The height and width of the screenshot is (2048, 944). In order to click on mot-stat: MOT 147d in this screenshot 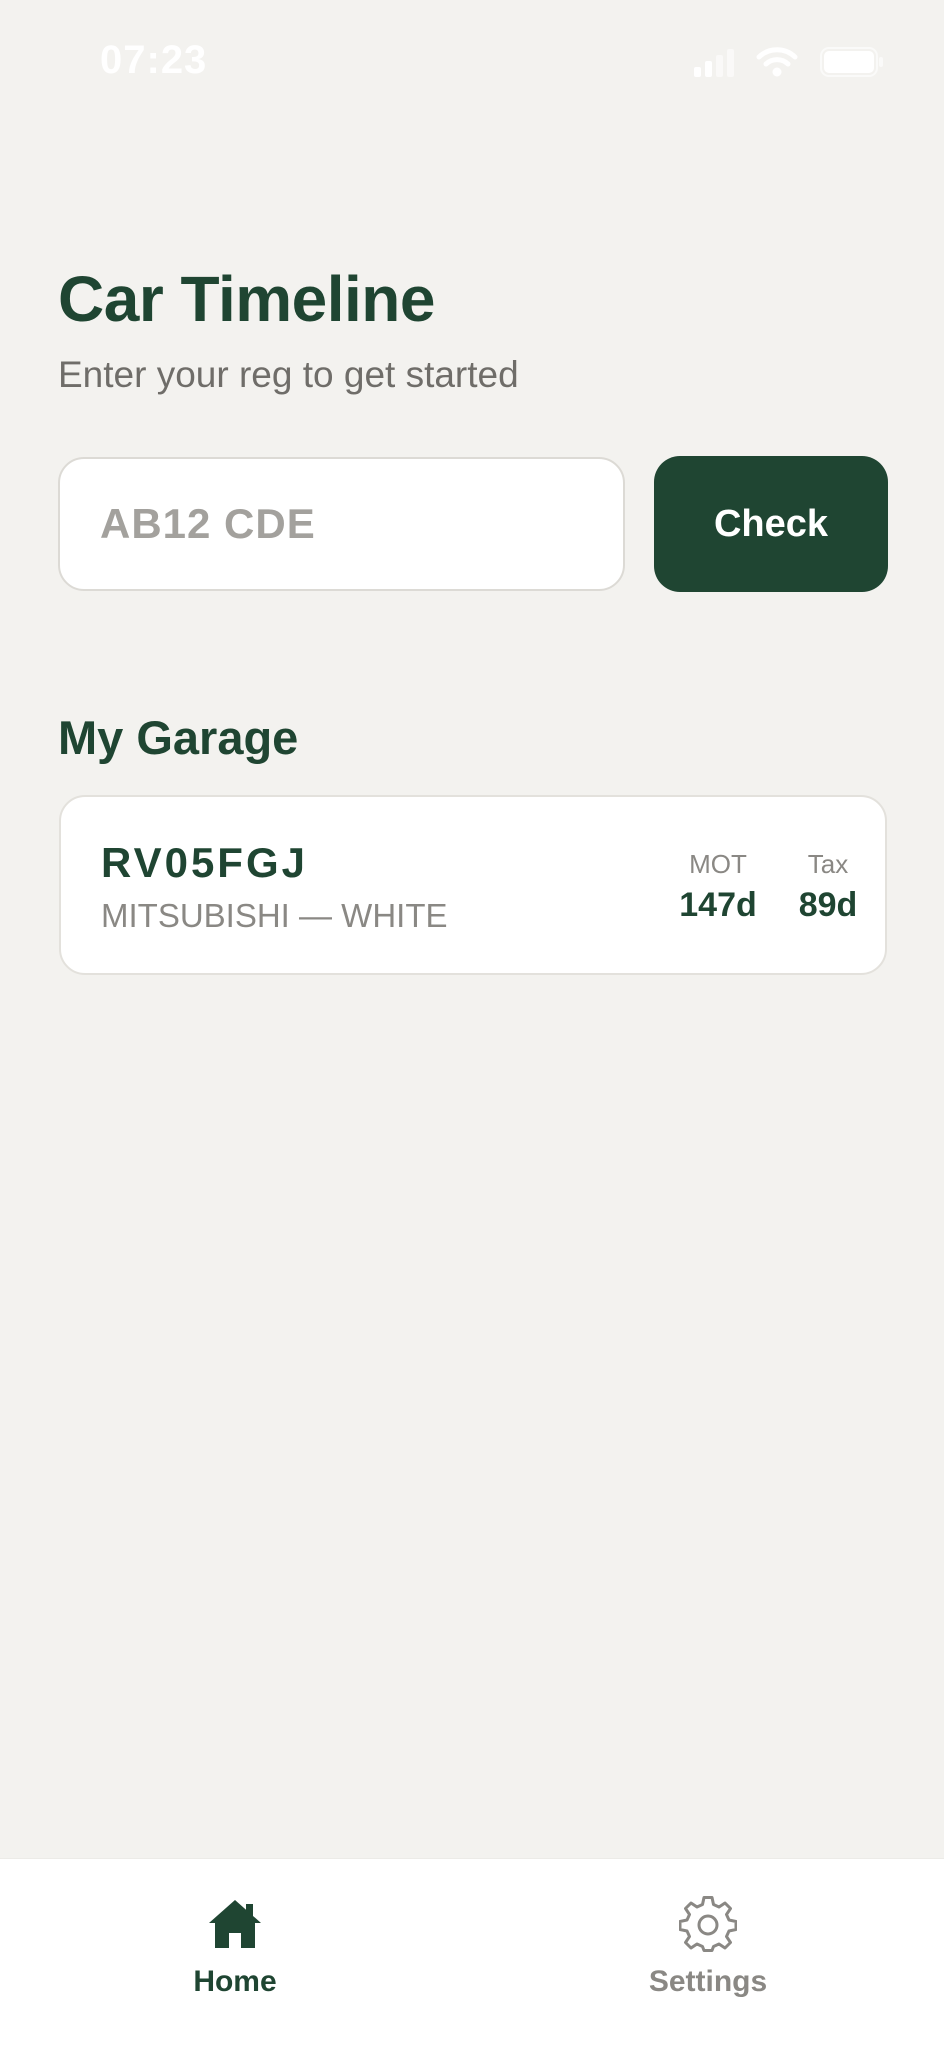, I will do `click(718, 887)`.